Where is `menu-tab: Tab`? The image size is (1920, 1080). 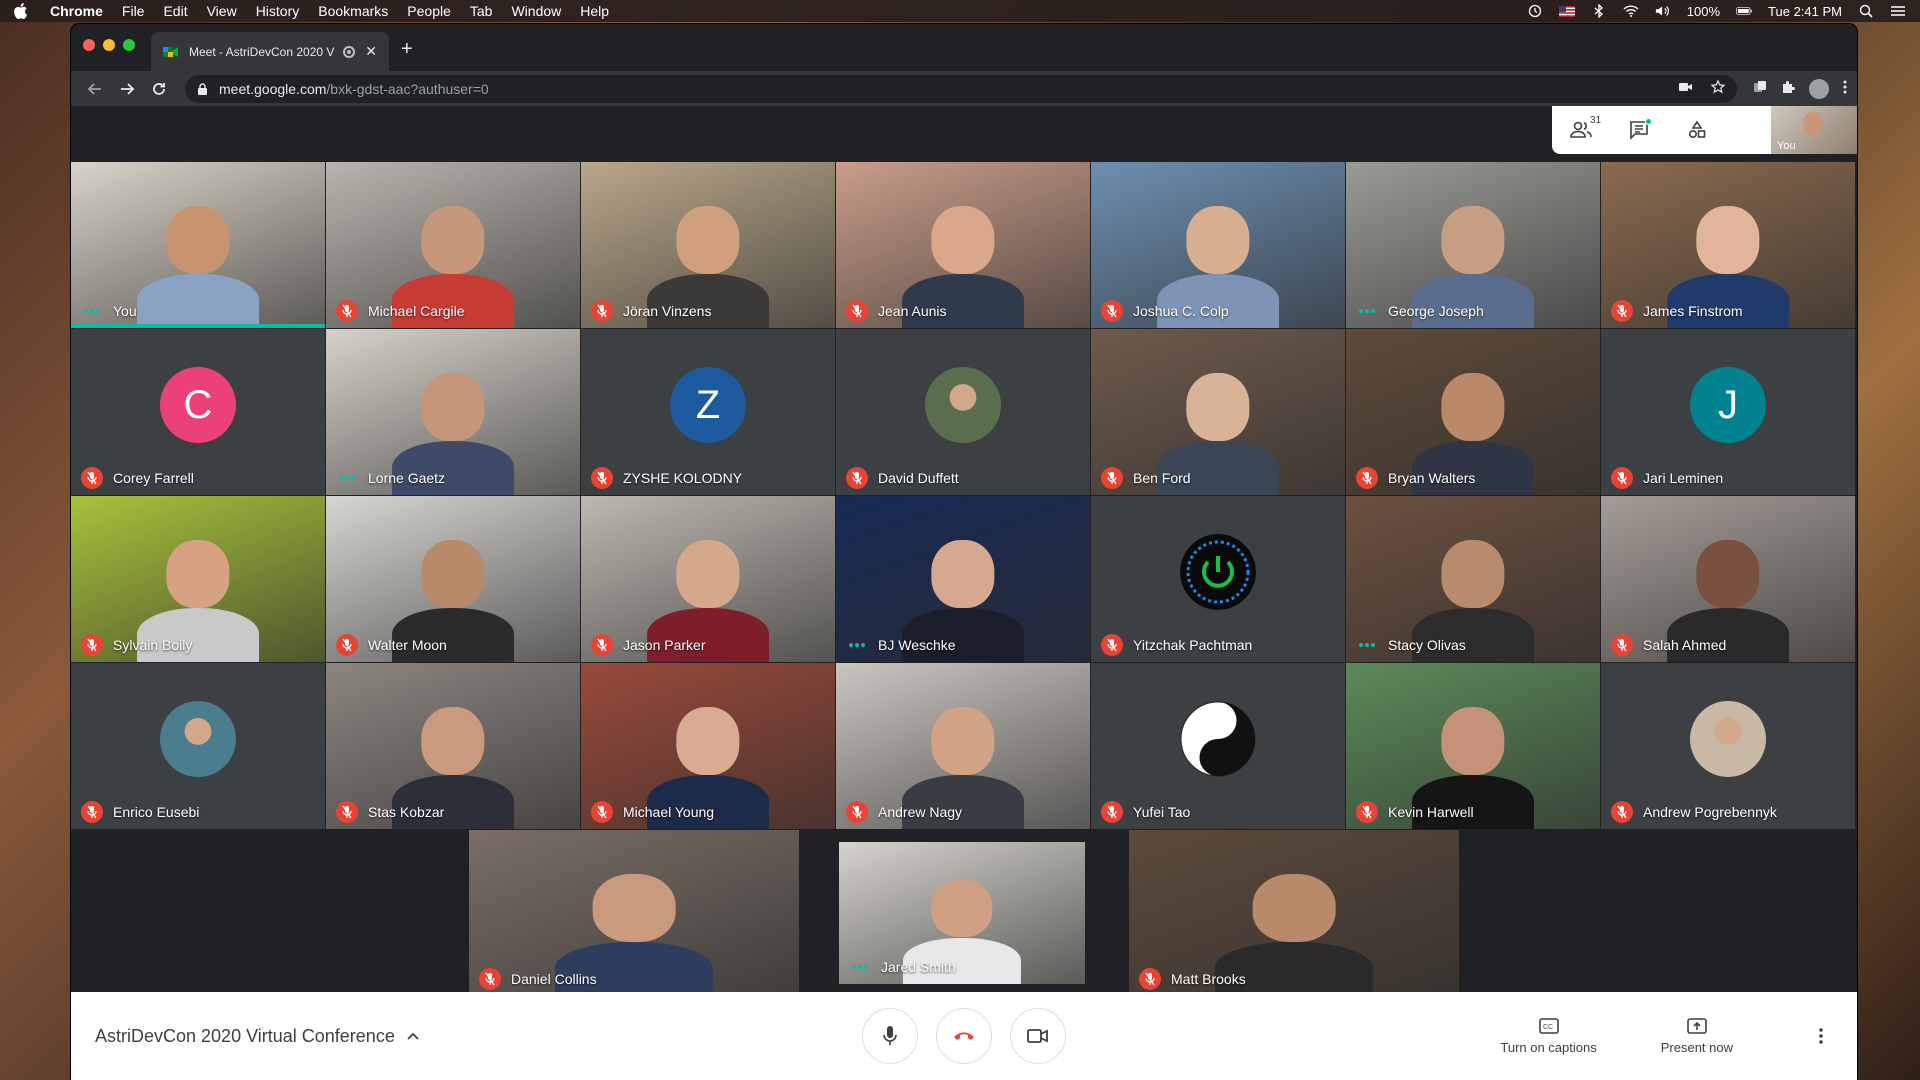 menu-tab: Tab is located at coordinates (481, 11).